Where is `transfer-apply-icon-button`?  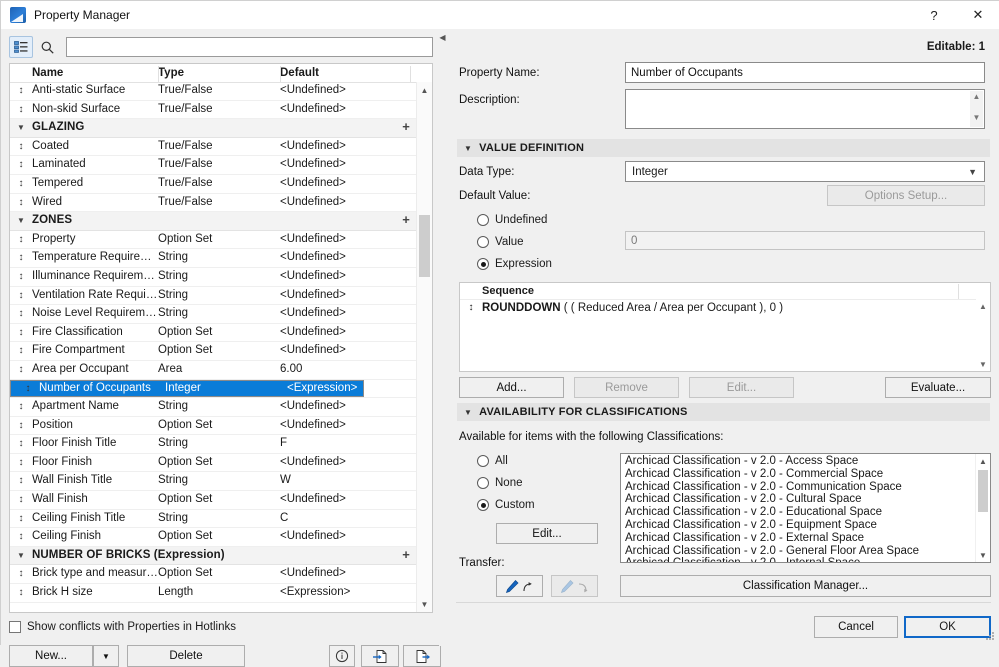
transfer-apply-icon-button is located at coordinates (574, 586).